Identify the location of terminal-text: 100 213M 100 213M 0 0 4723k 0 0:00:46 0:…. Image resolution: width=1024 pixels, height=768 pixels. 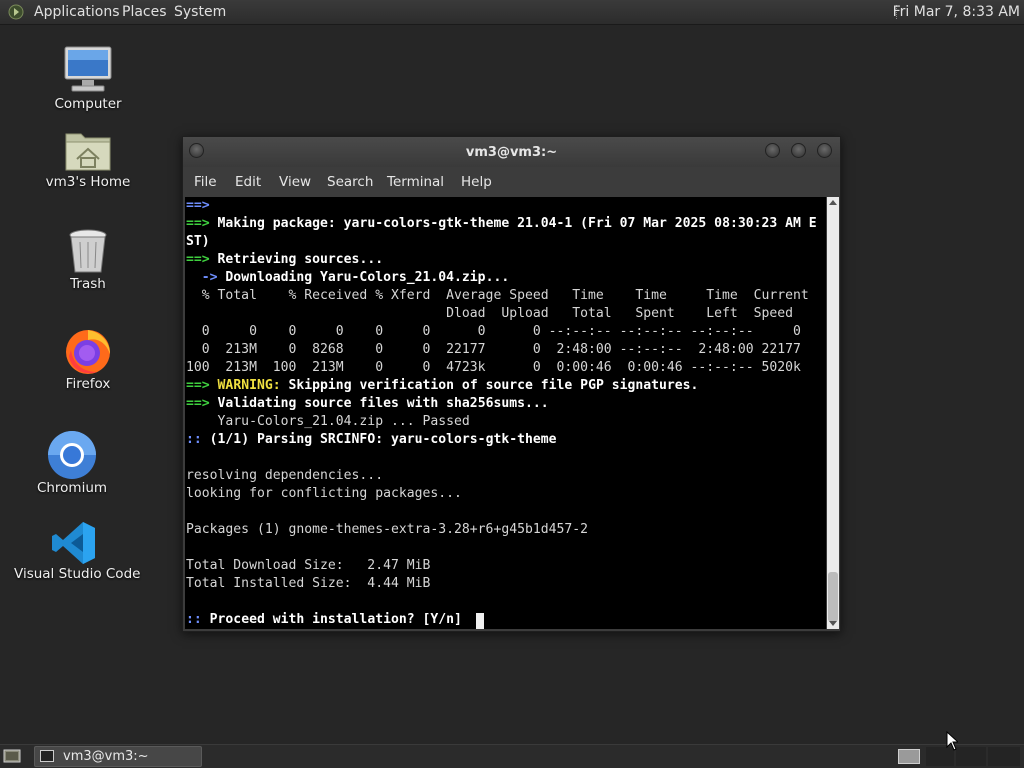
(493, 367).